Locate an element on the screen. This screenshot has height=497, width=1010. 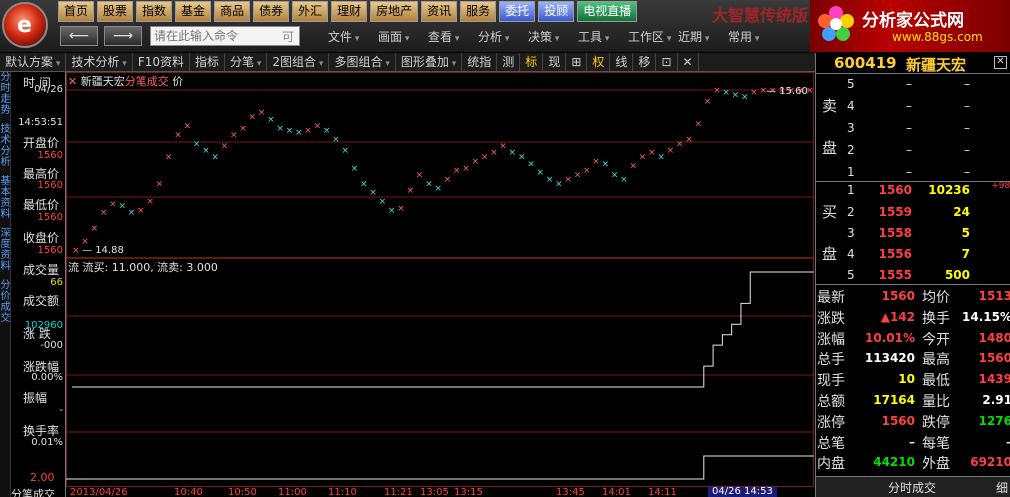
stat-value: 1480 is located at coordinates (994, 338).